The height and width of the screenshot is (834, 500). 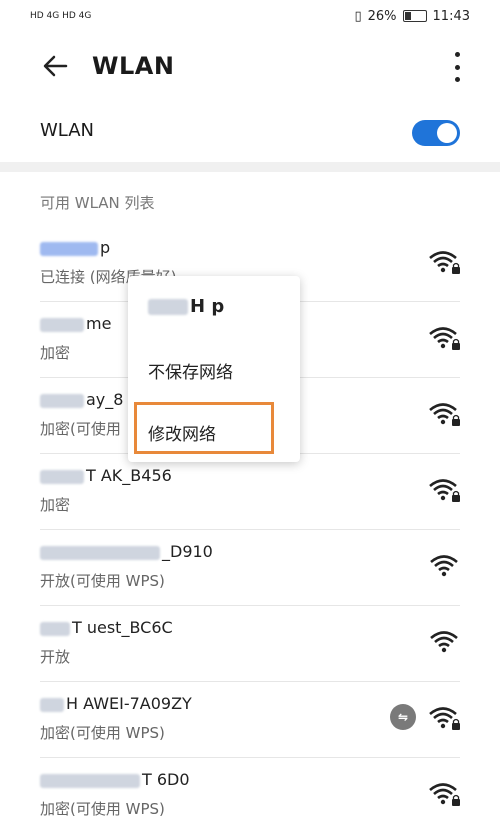 I want to click on available-networks-heading: 可用 WLAN 列表, so click(x=97, y=203).